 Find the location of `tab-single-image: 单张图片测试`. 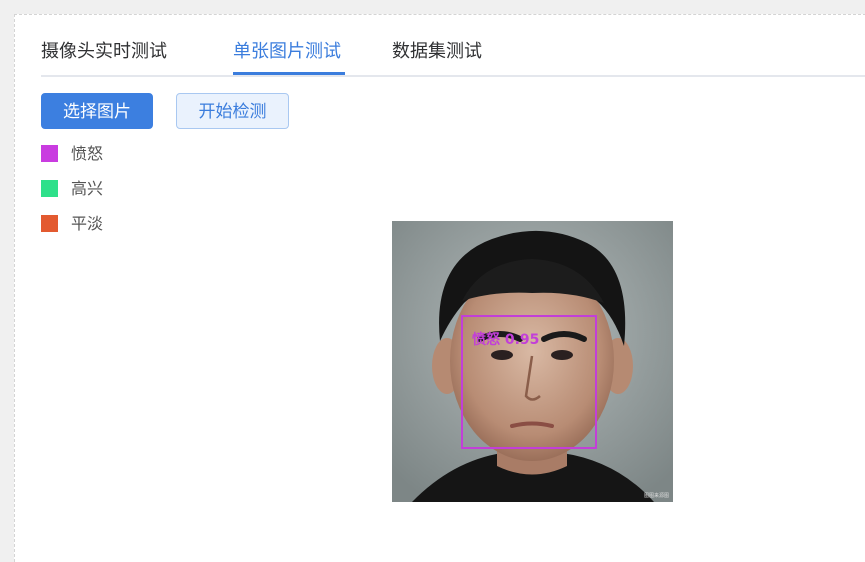

tab-single-image: 单张图片测试 is located at coordinates (287, 52).